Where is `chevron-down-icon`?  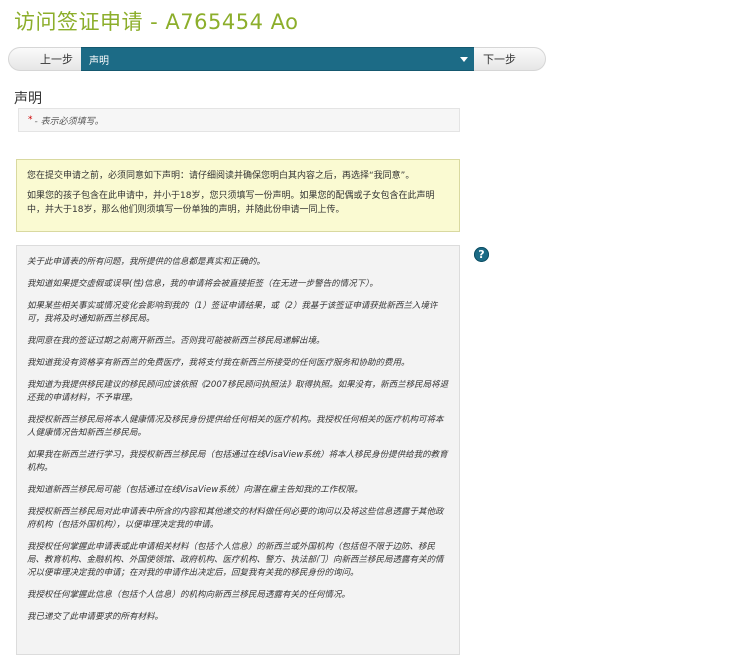 chevron-down-icon is located at coordinates (464, 59).